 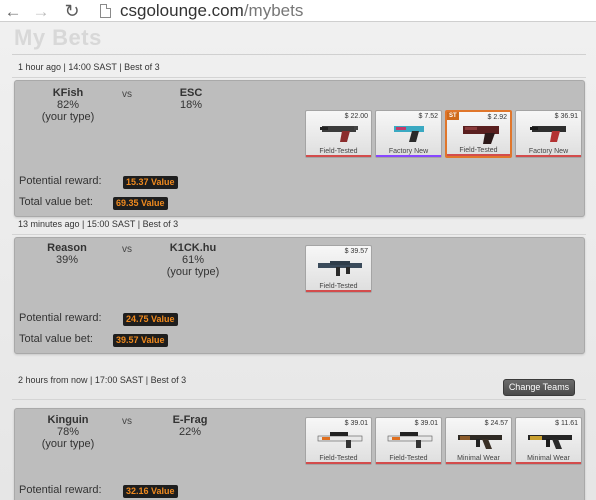 I want to click on bet-item: $ 7.52 Factory New, so click(x=408, y=134).